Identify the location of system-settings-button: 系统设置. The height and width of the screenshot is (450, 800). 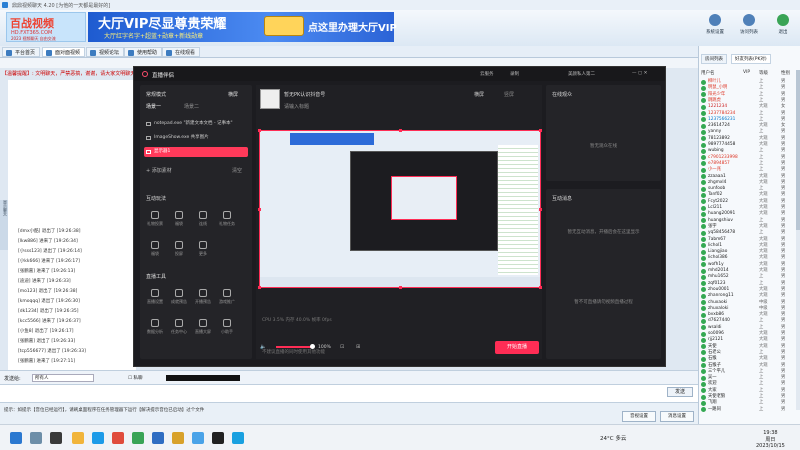
(715, 27).